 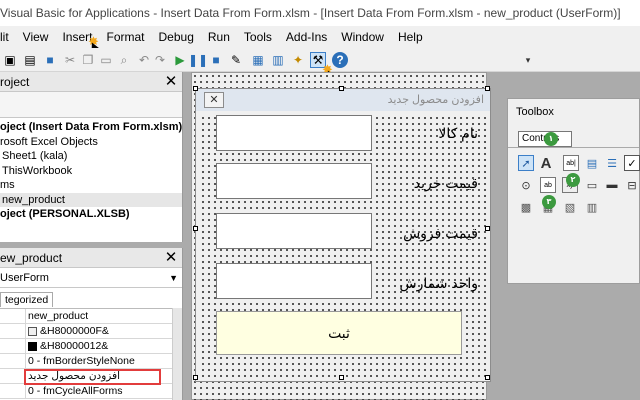 I want to click on select-objects-icon: ➚, so click(x=526, y=163).